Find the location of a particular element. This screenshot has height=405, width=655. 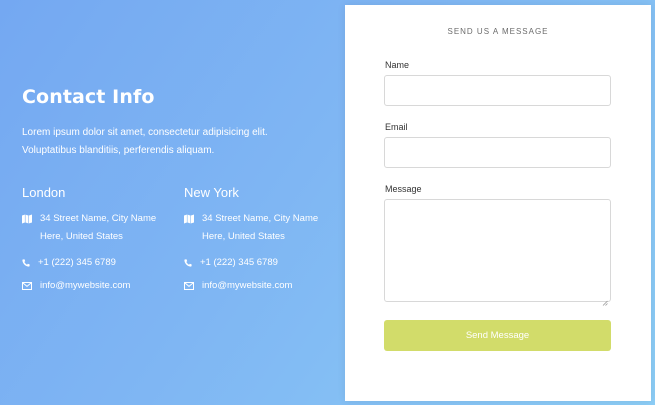

message-field is located at coordinates (497, 250).